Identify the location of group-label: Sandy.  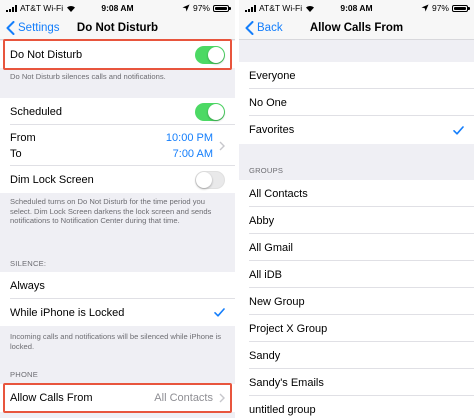
(265, 355).